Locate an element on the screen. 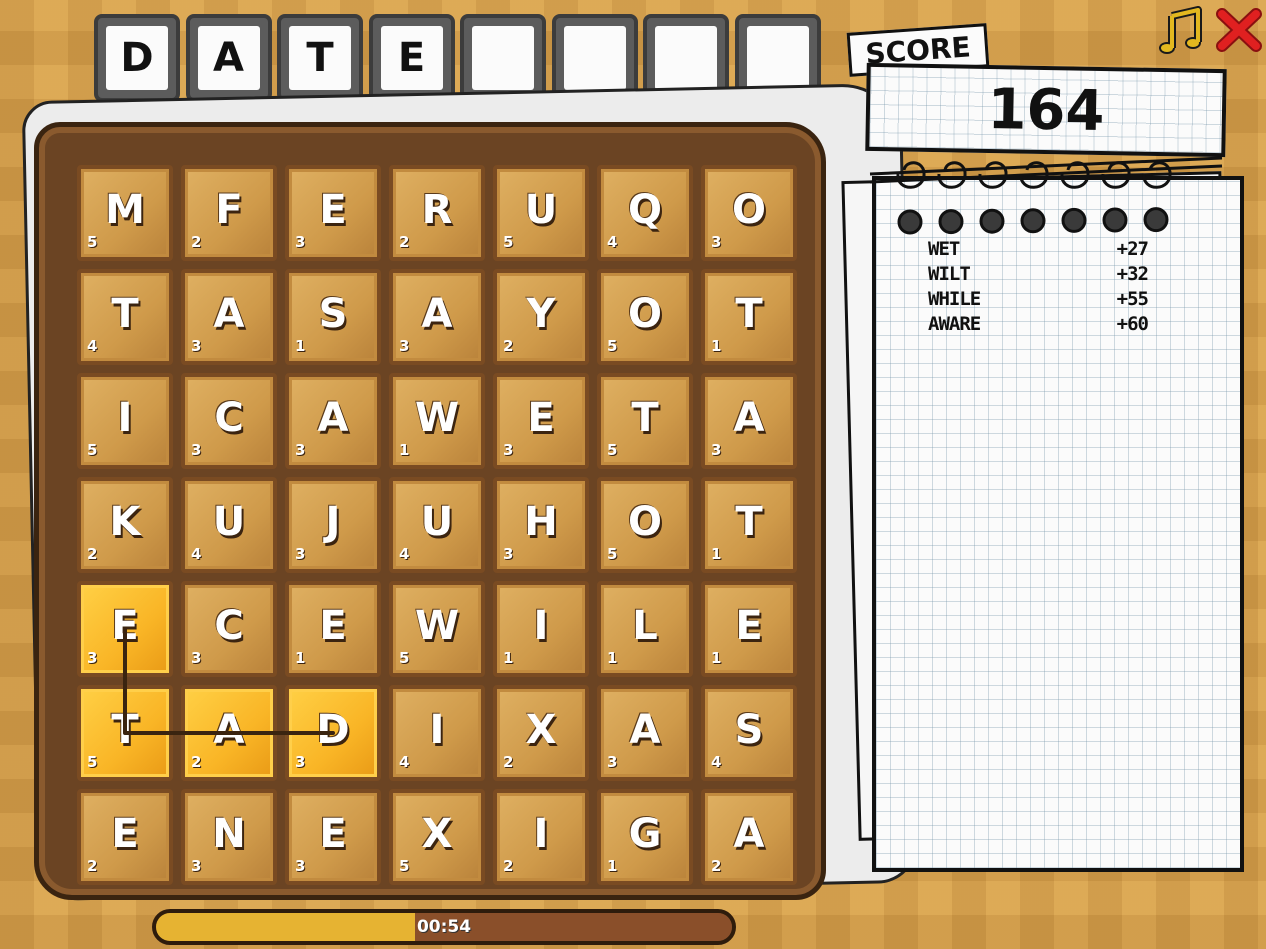 This screenshot has height=949, width=1266. letter-tile: X5 is located at coordinates (437, 837).